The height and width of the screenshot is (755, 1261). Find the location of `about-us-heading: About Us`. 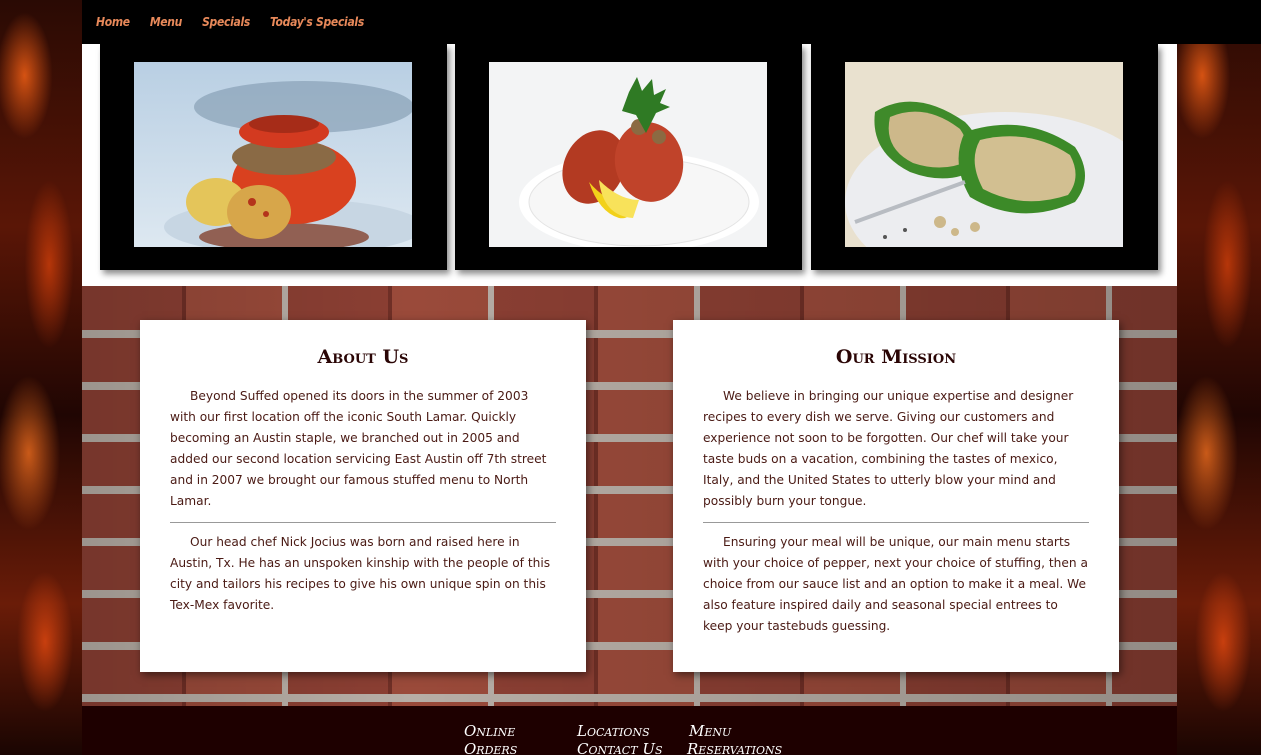

about-us-heading: About Us is located at coordinates (363, 357).